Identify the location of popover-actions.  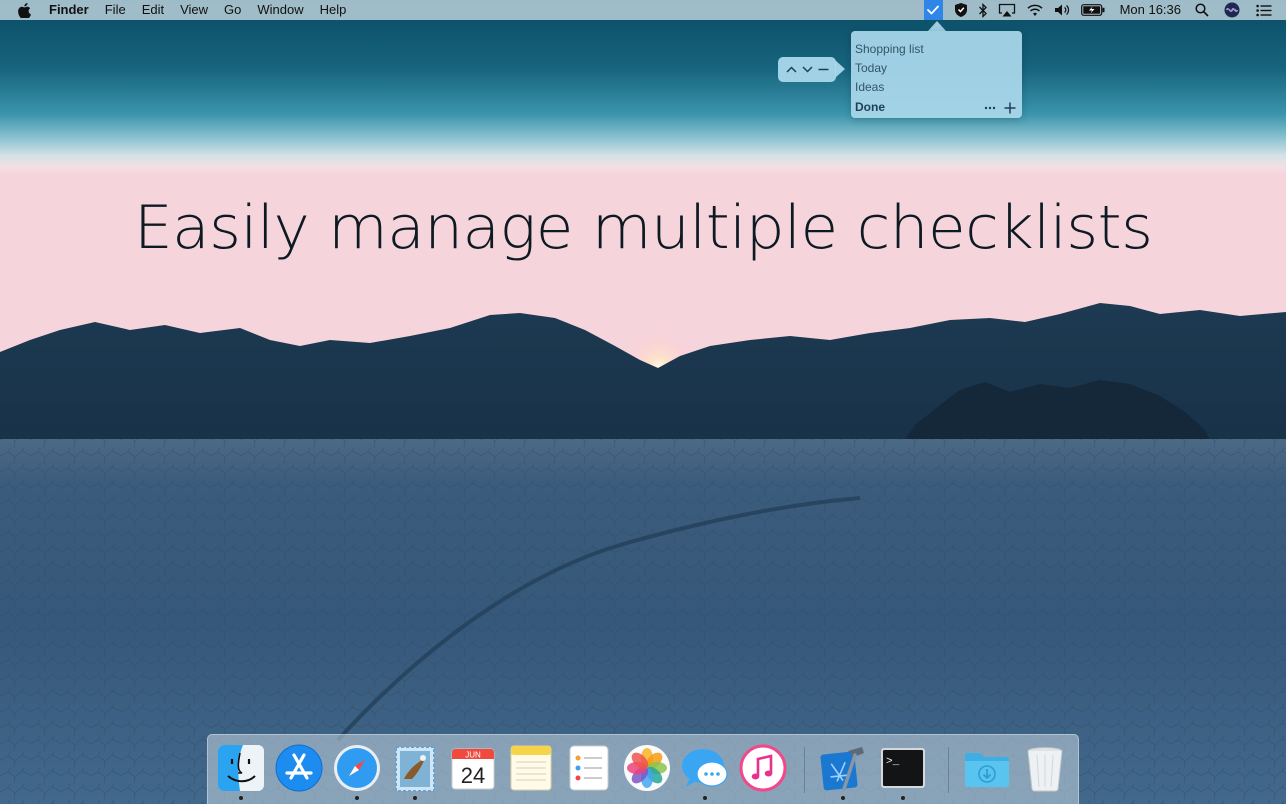
(1000, 108).